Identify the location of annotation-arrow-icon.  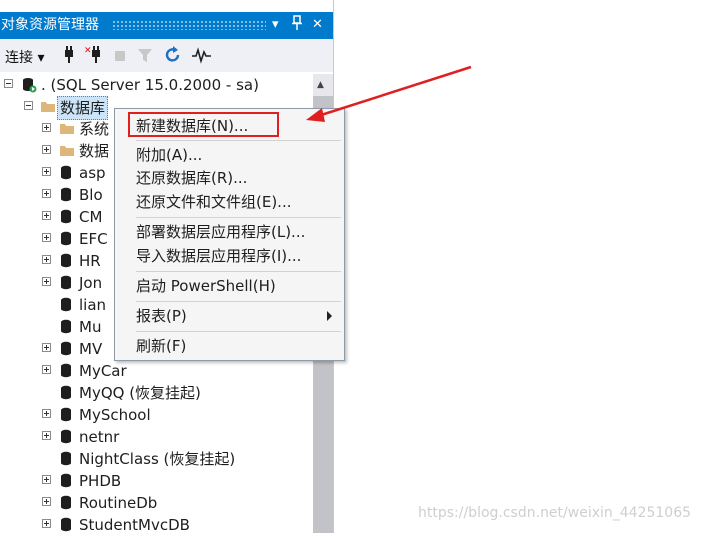
(389, 93).